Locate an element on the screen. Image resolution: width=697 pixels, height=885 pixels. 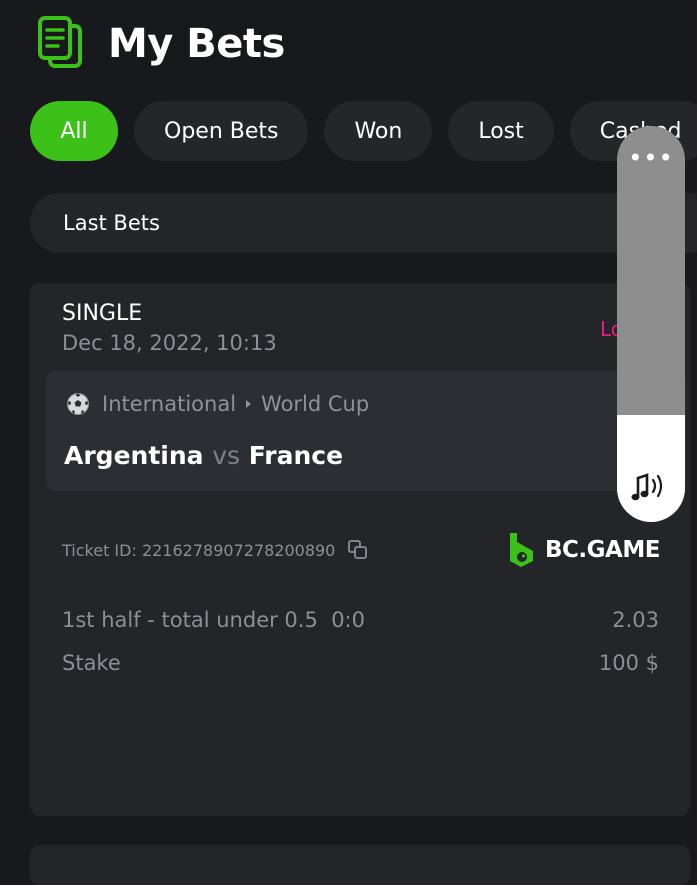
market-info: 1st half - total under 0.5 0:0 is located at coordinates (213, 620).